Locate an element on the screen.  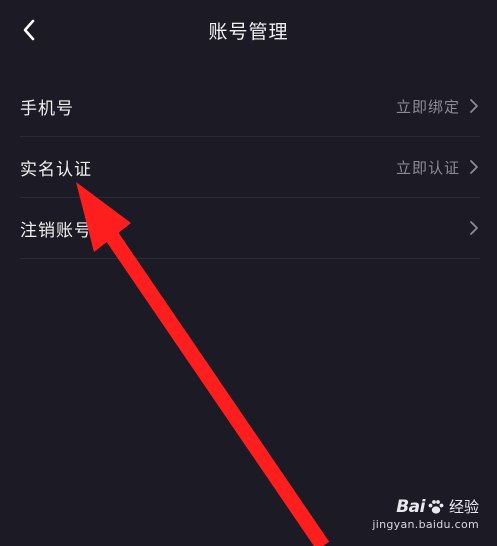
watermark-brand: Bai is located at coordinates (410, 506).